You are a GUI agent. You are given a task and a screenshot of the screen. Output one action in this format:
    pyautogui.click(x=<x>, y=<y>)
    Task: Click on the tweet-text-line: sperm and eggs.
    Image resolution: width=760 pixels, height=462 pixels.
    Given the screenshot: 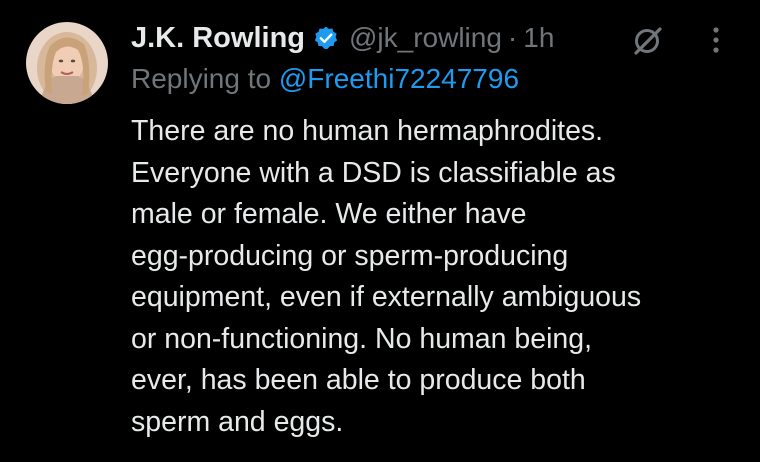 What is the action you would take?
    pyautogui.click(x=237, y=421)
    